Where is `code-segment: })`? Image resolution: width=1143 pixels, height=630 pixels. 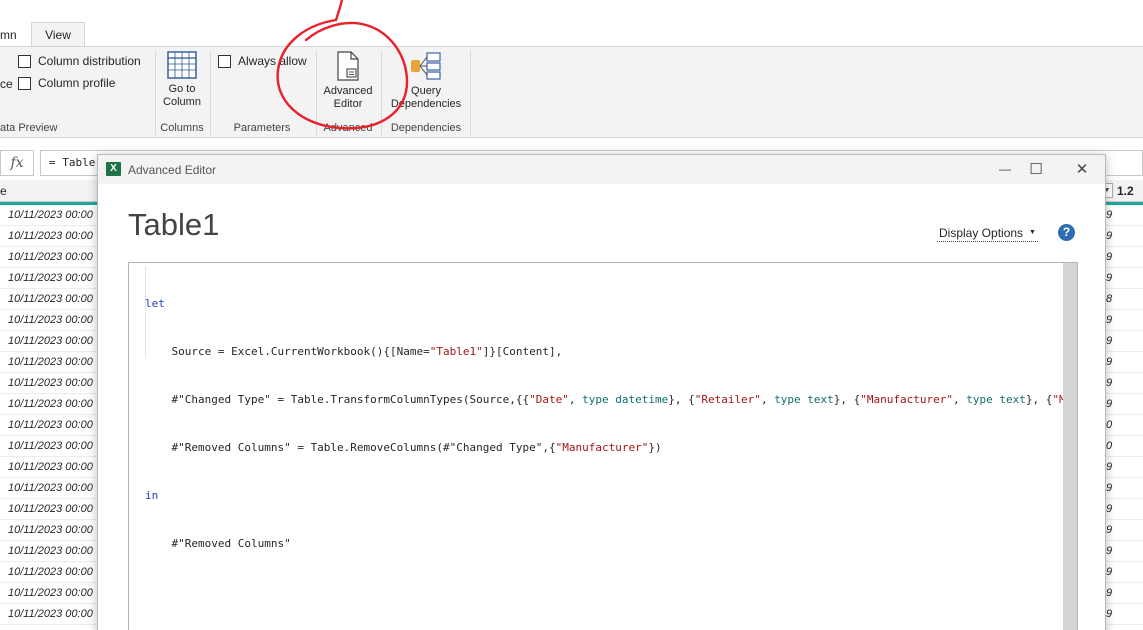 code-segment: }) is located at coordinates (655, 447).